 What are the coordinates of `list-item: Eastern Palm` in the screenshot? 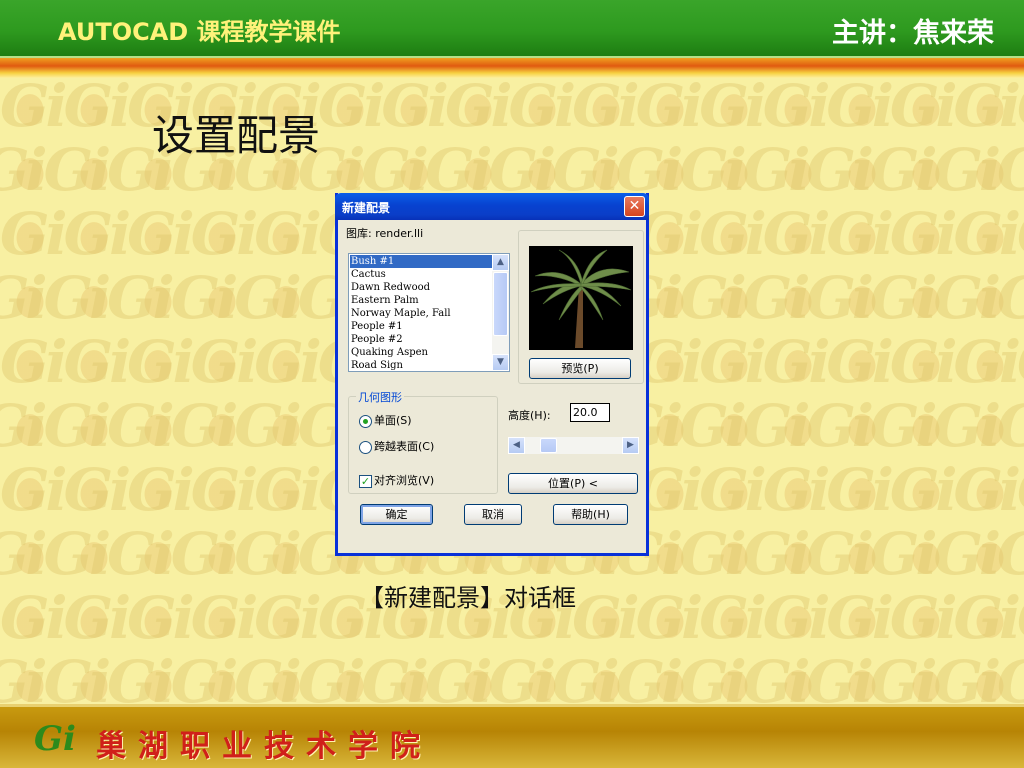 It's located at (421, 300).